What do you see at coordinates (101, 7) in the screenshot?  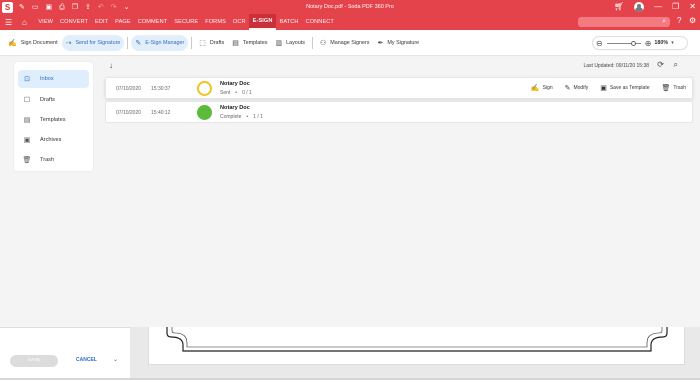 I see `undo-icon: ↶` at bounding box center [101, 7].